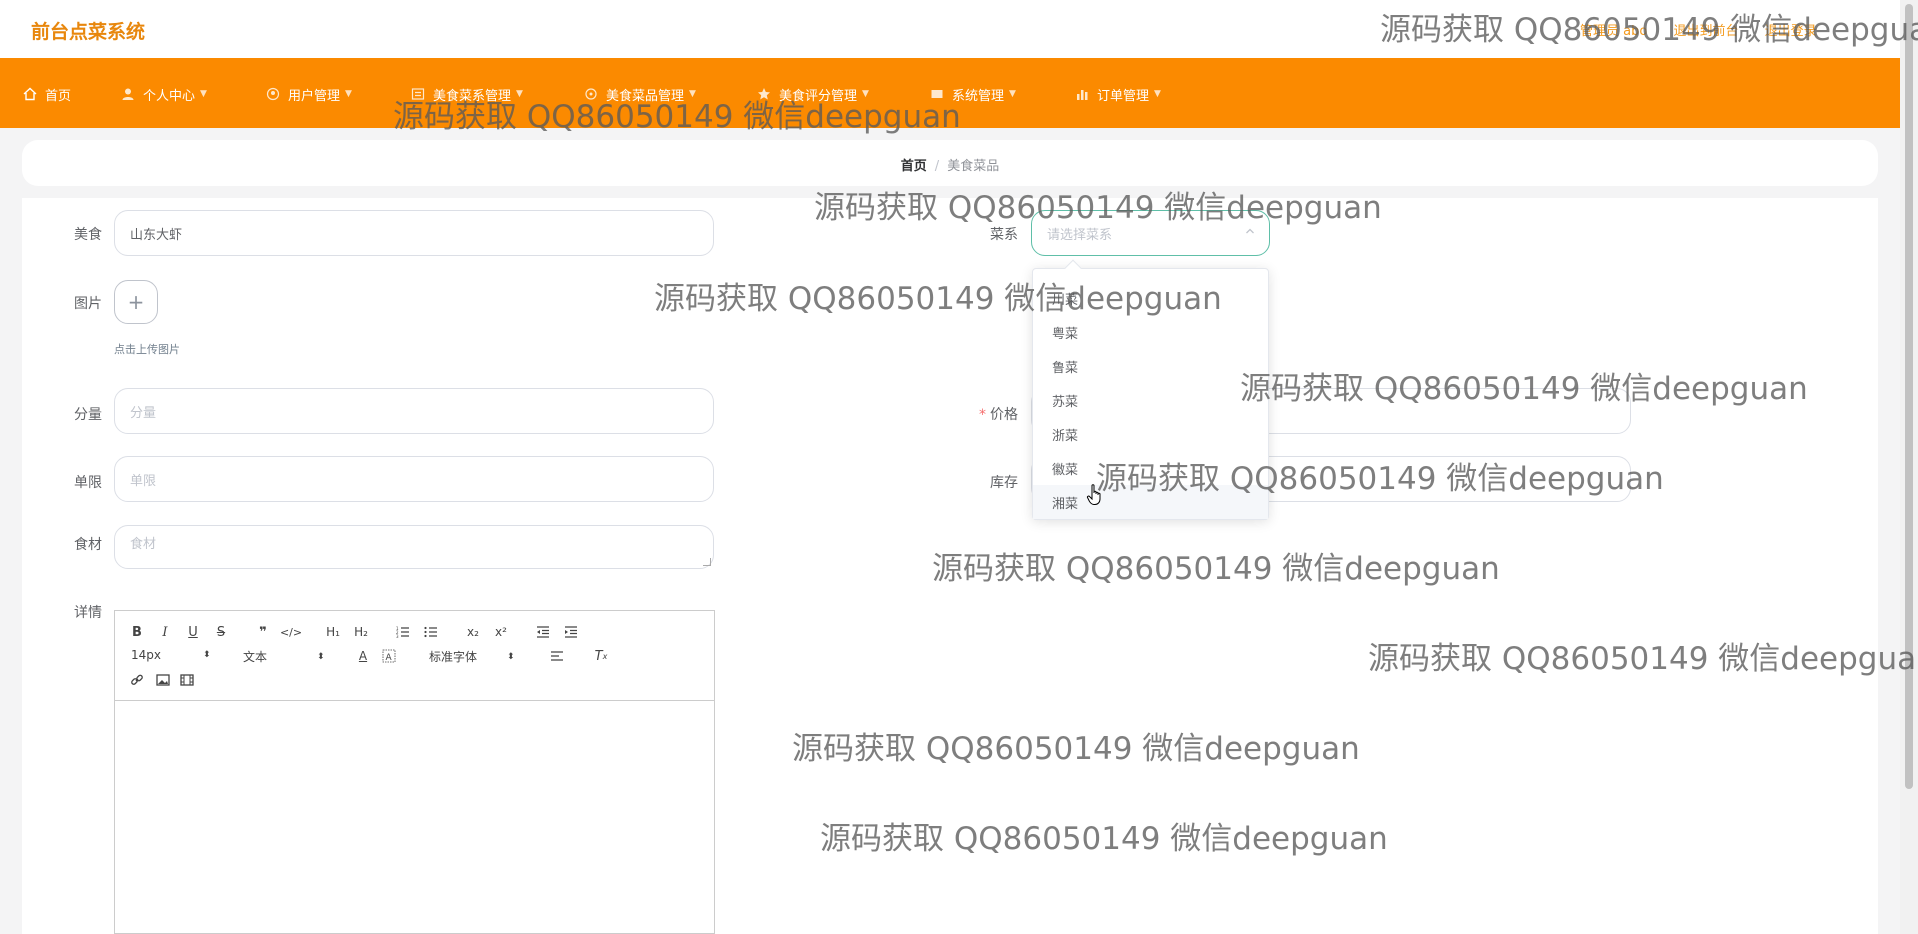 The width and height of the screenshot is (1918, 934). I want to click on nav-label: 个人中心, so click(169, 96).